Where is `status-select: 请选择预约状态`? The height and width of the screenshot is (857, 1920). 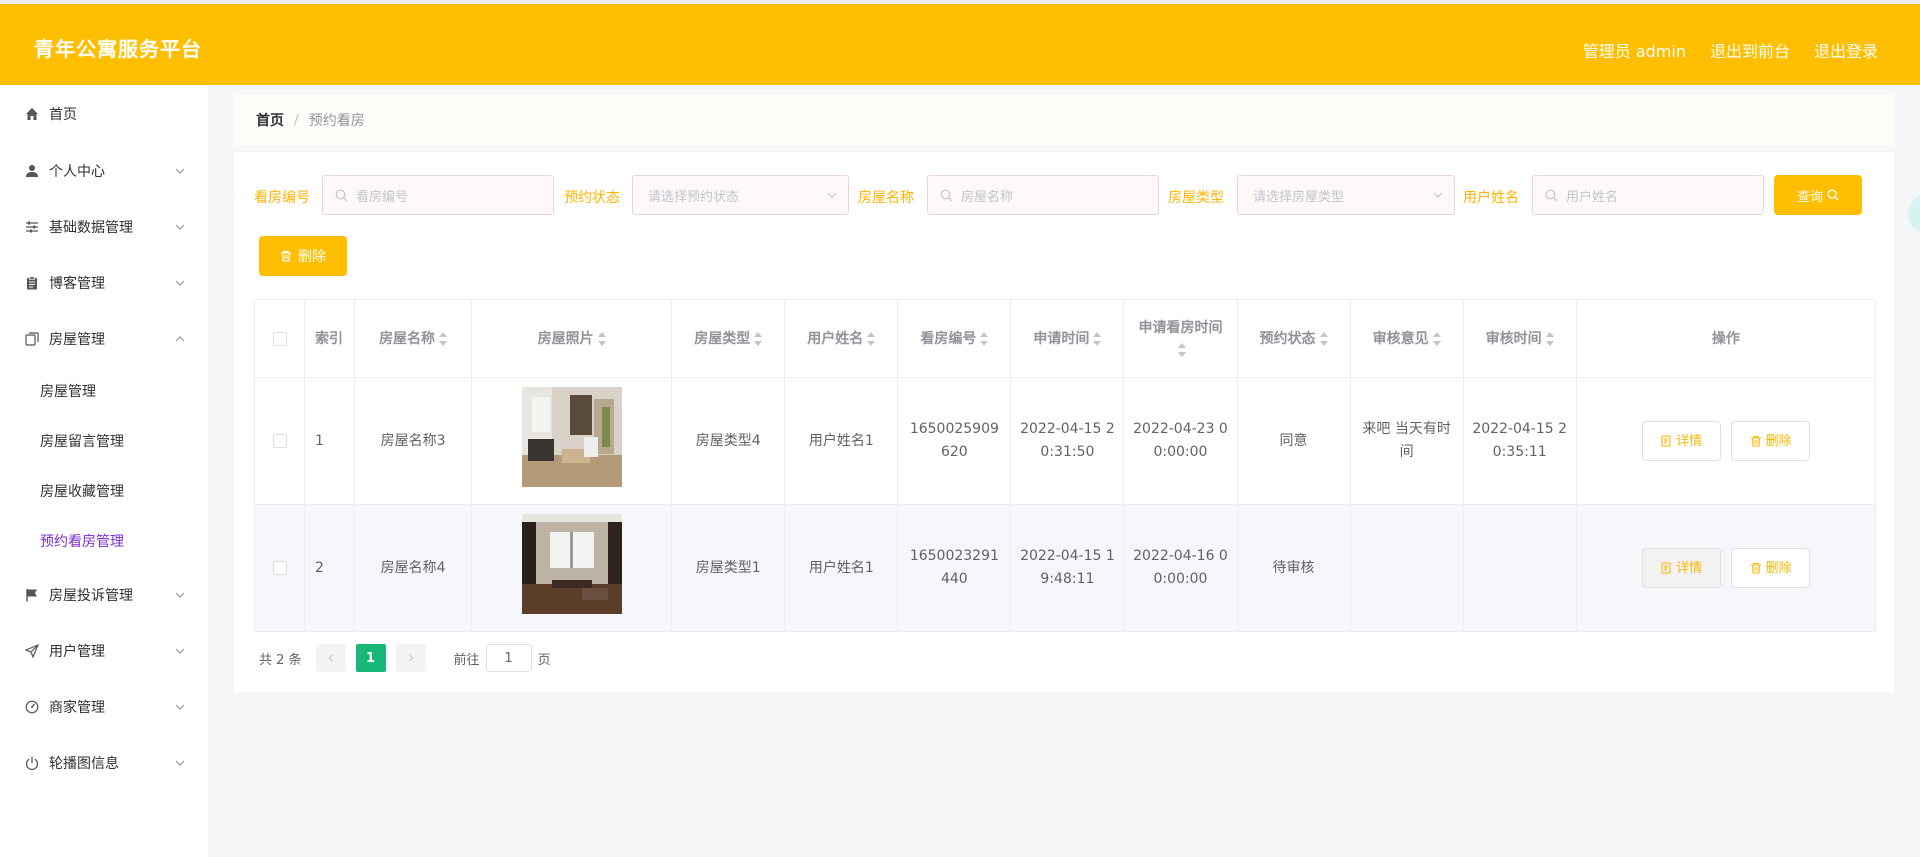
status-select: 请选择预约状态 is located at coordinates (740, 195).